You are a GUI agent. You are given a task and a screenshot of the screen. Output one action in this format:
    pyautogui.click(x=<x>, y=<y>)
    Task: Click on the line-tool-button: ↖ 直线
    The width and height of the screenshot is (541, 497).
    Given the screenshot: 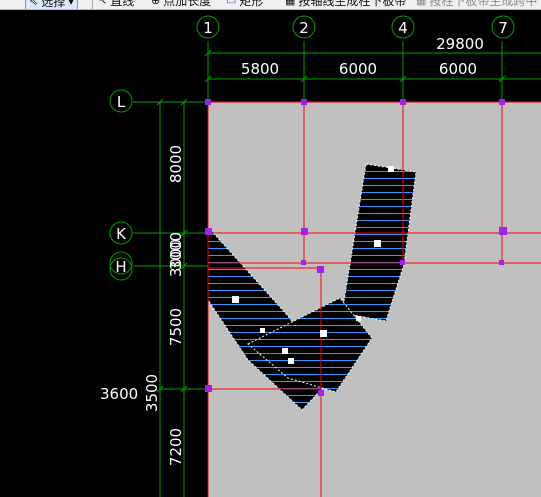 What is the action you would take?
    pyautogui.click(x=116, y=4)
    